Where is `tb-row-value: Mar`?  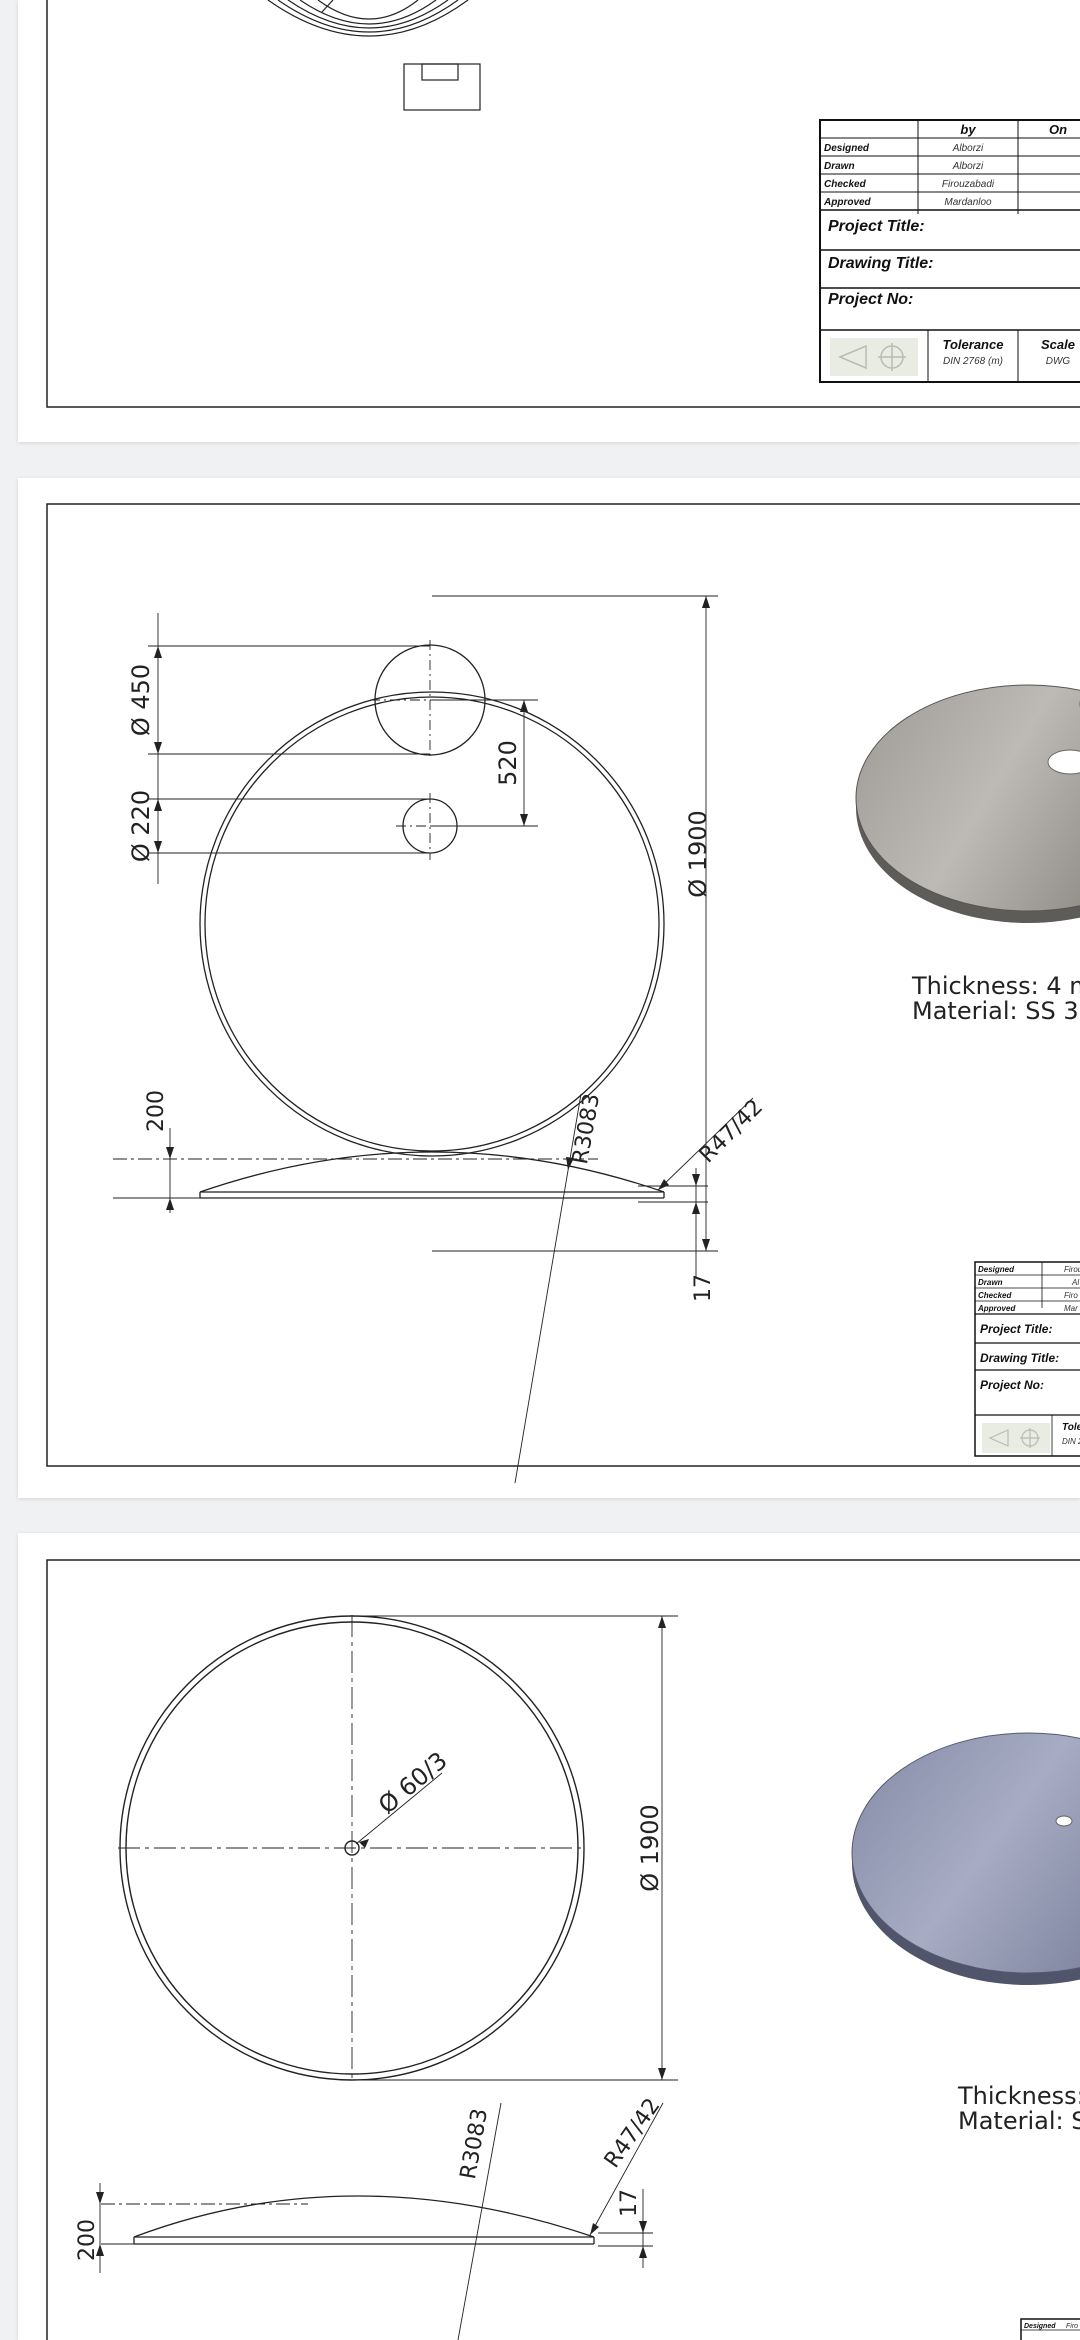 tb-row-value: Mar is located at coordinates (1071, 1308).